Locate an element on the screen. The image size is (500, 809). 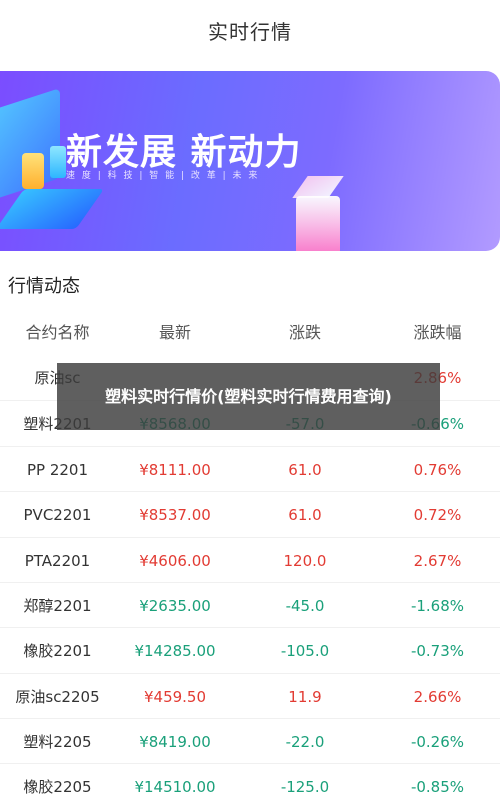
price-change-pct: 0.72% is located at coordinates (437, 514).